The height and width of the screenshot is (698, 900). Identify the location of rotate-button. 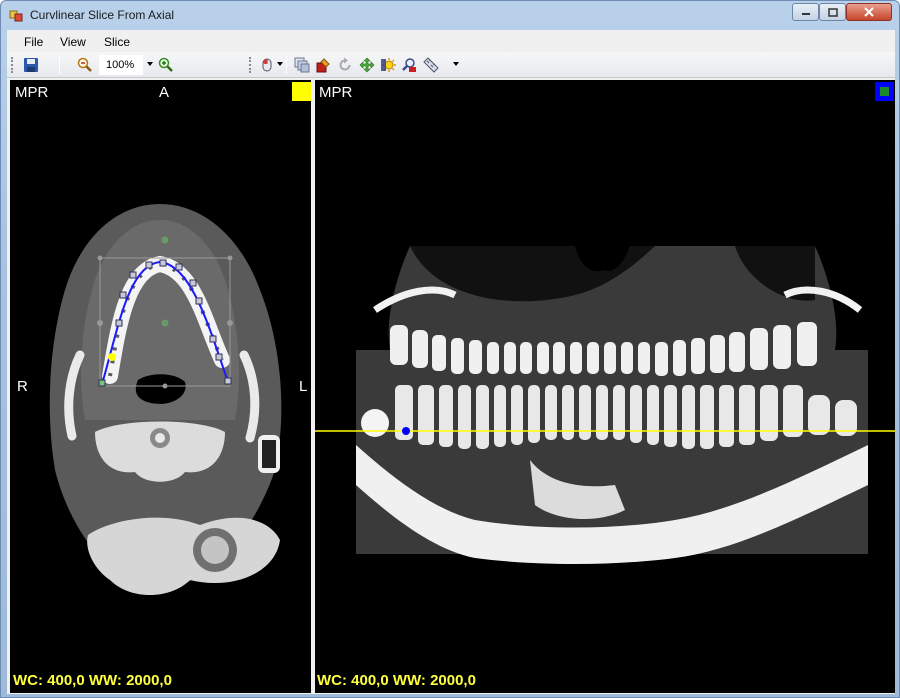
(345, 65).